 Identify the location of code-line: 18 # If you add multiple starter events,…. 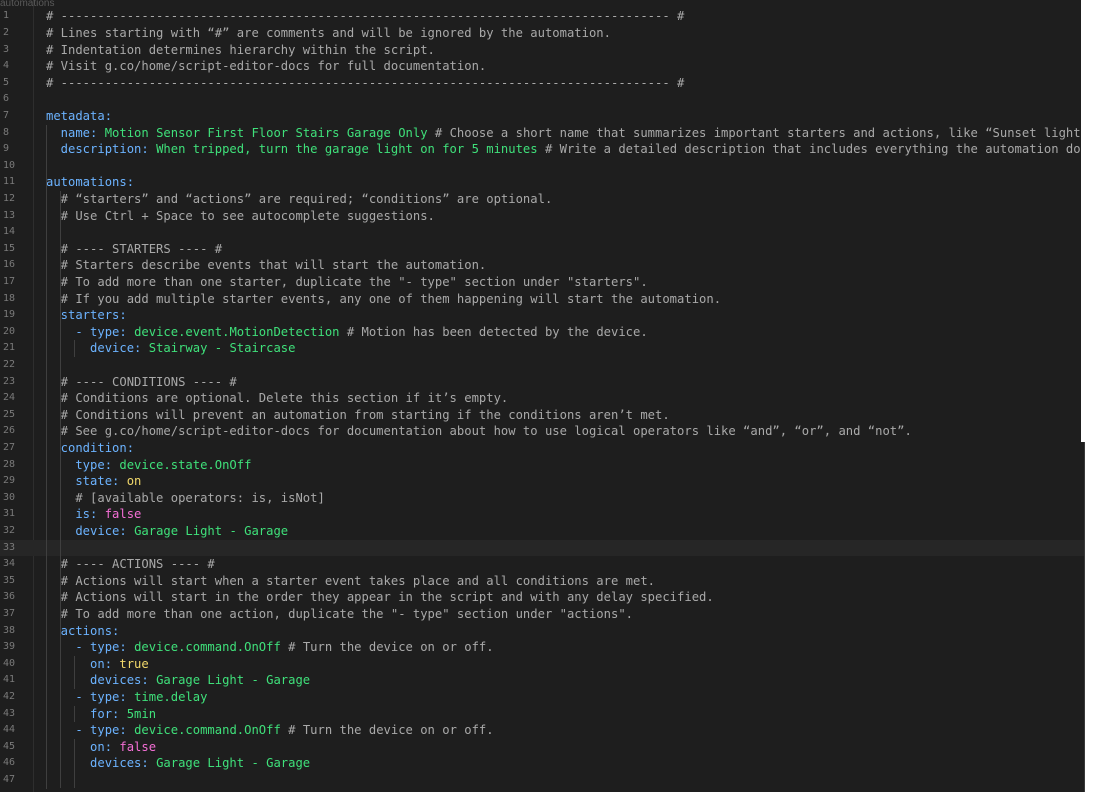
(542, 299).